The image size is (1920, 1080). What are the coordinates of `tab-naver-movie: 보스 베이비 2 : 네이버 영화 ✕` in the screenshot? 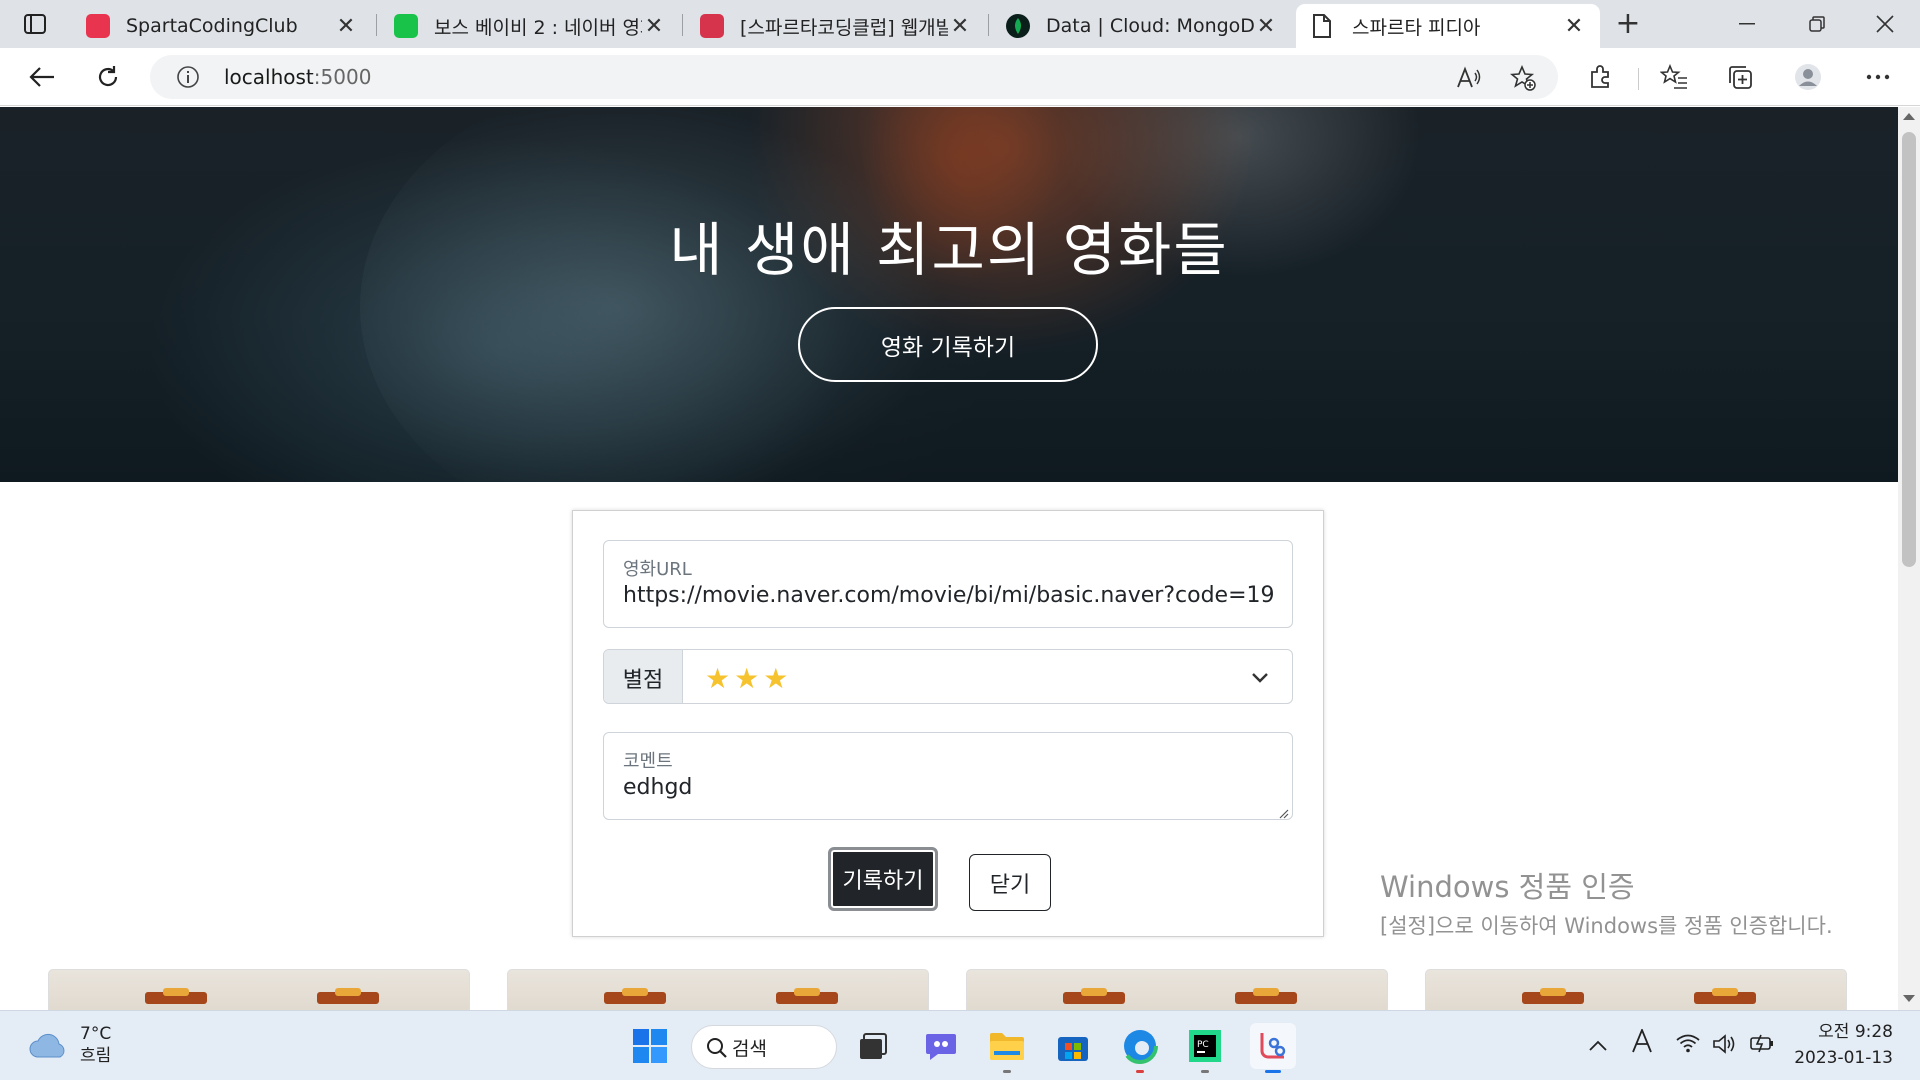 It's located at (529, 26).